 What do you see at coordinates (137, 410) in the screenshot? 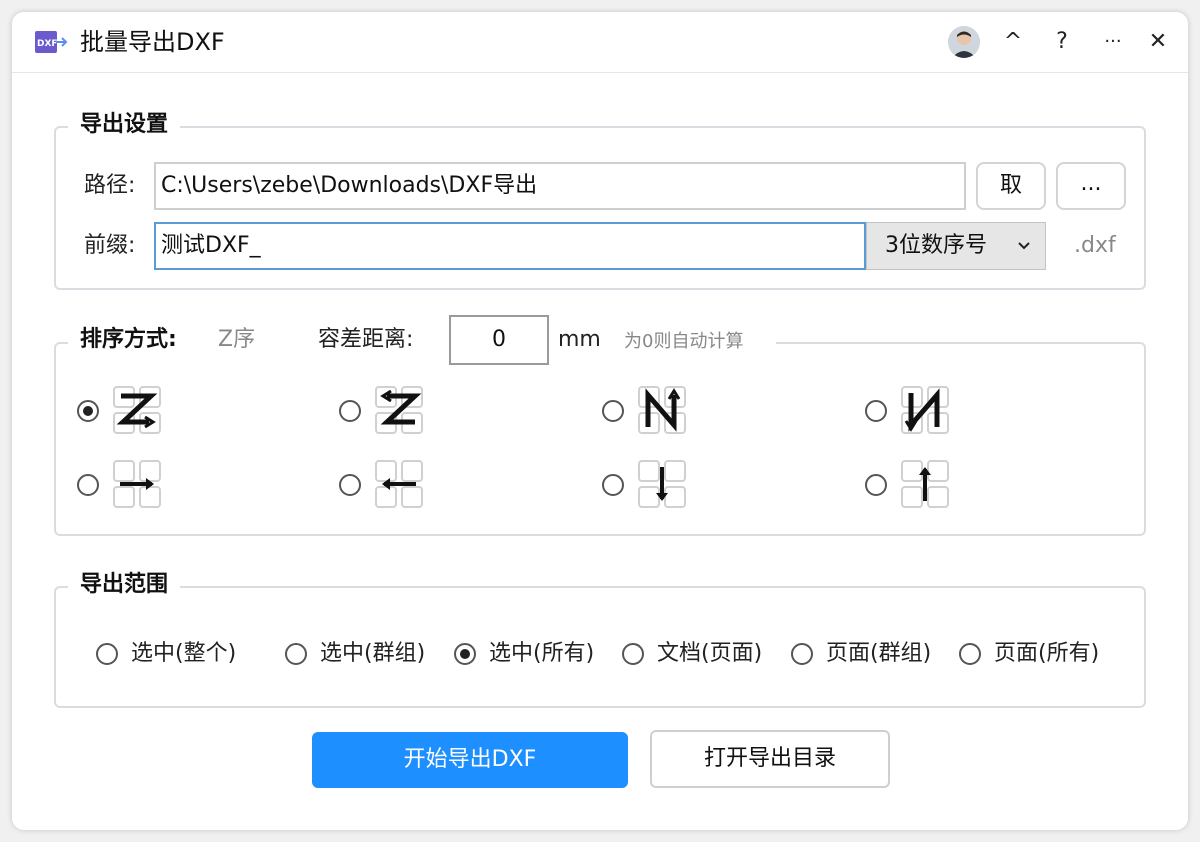
I see `z-order-right-icon` at bounding box center [137, 410].